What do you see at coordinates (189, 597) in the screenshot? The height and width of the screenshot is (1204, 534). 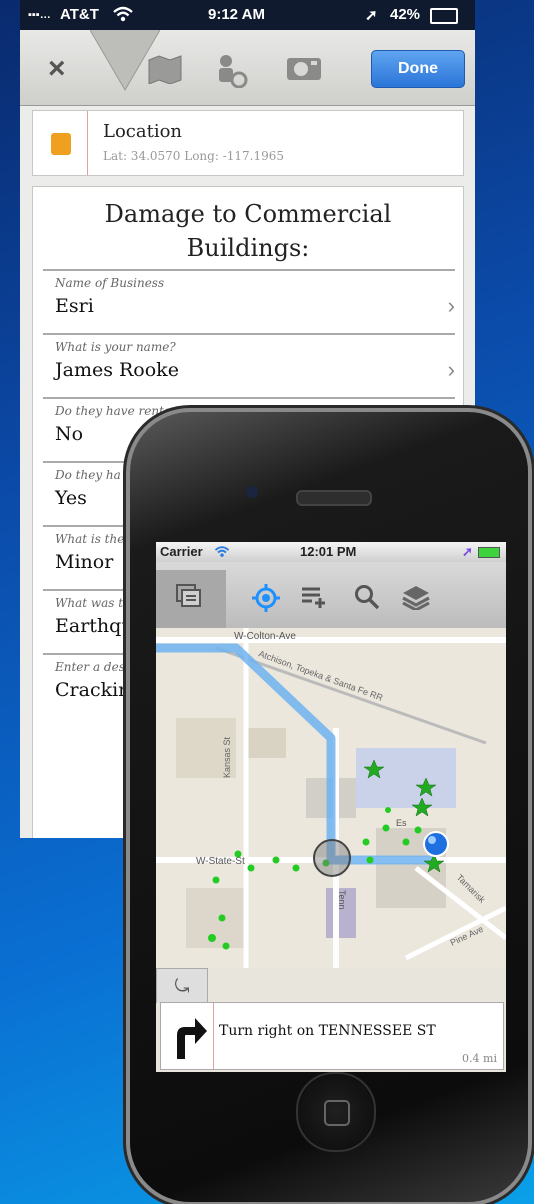 I see `layers-list-icon` at bounding box center [189, 597].